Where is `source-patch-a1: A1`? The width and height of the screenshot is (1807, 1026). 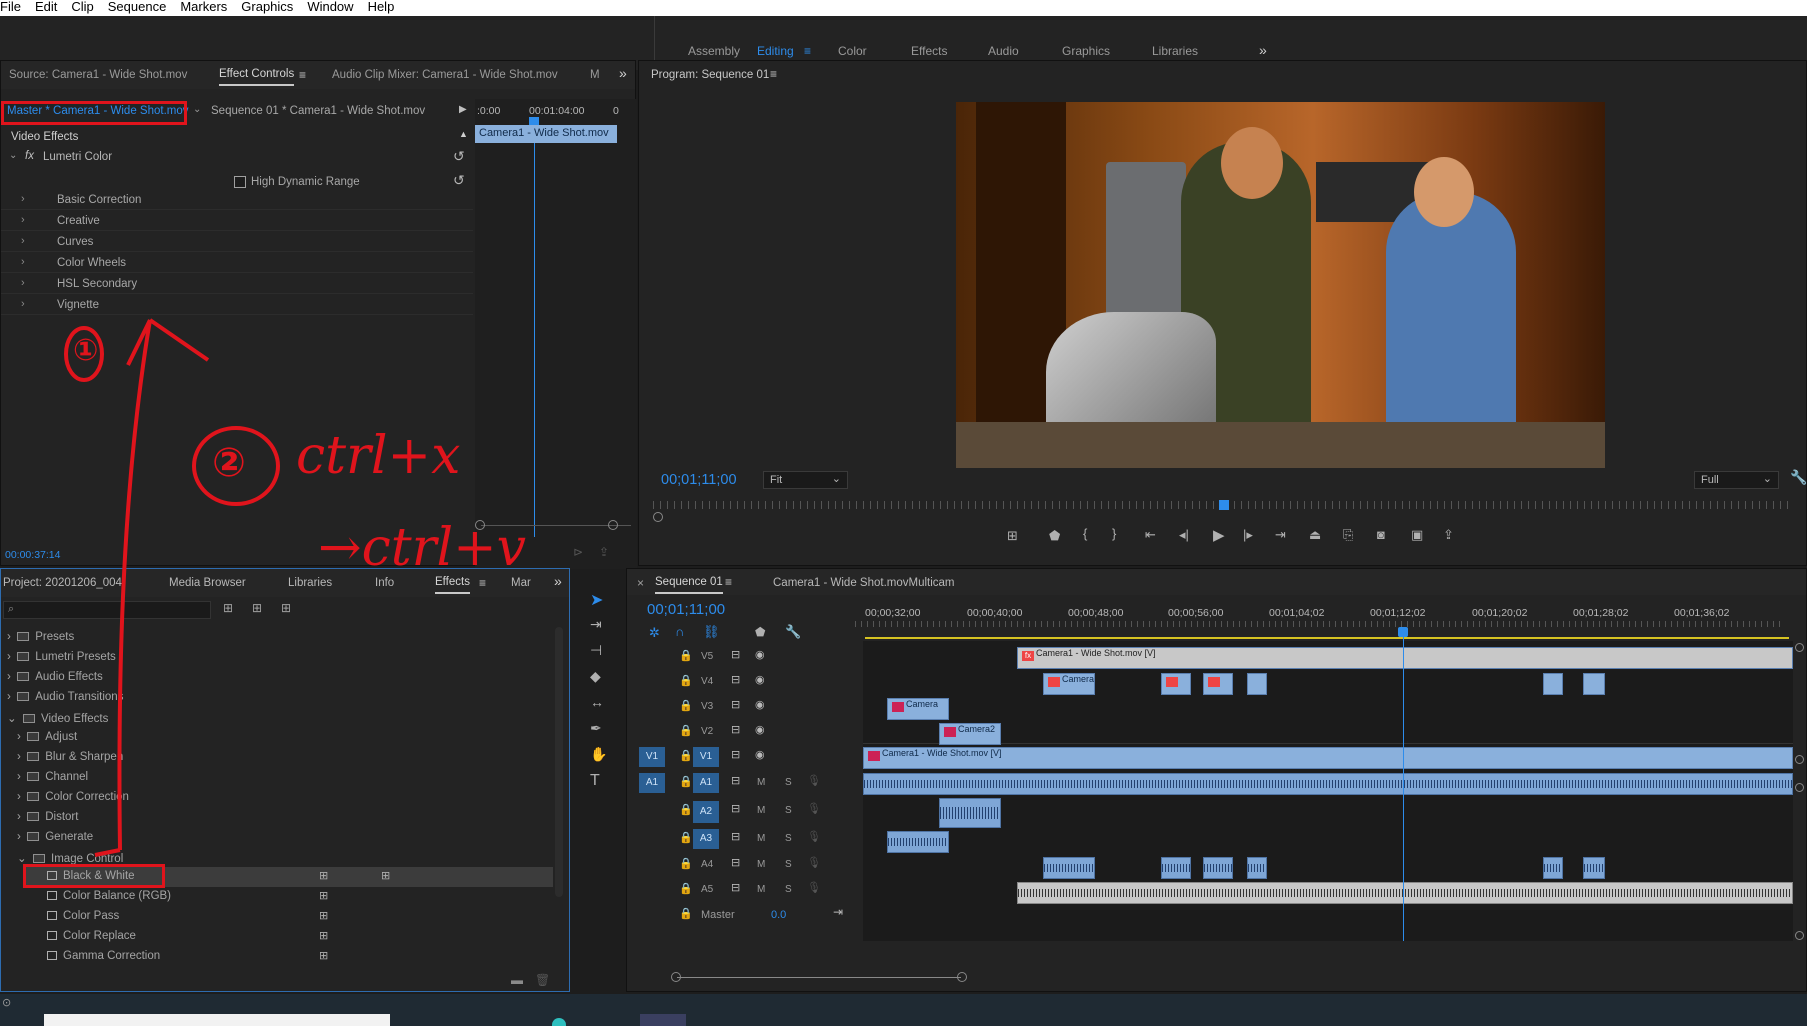
source-patch-a1: A1 is located at coordinates (652, 783).